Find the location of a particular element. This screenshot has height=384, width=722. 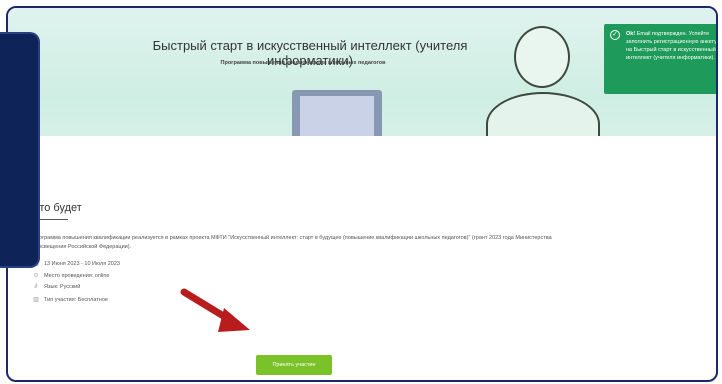

participation-text: Тип участия: Бесплатное is located at coordinates (76, 299).